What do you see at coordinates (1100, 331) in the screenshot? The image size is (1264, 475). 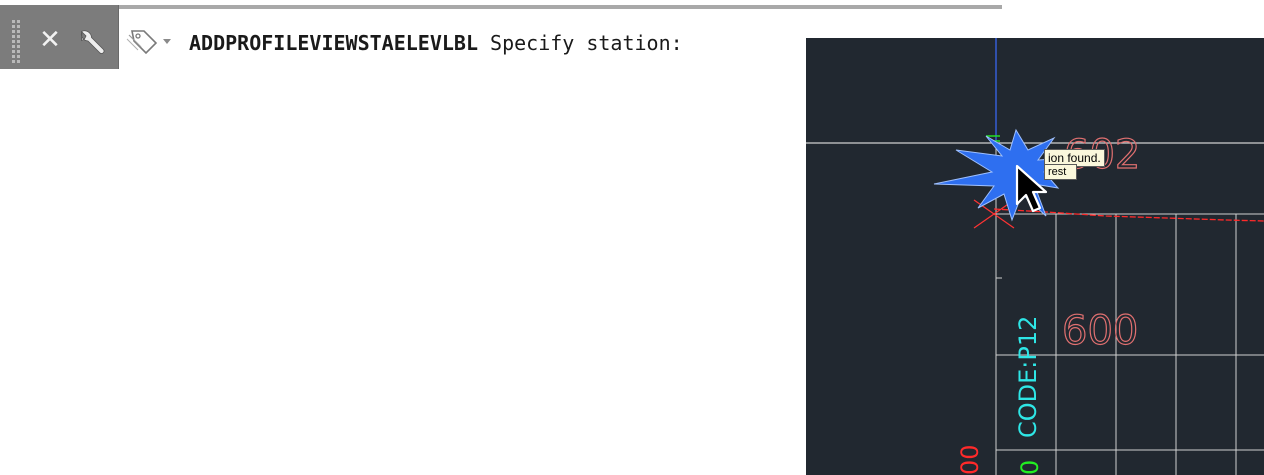 I see `elevation-label-mid: 600` at bounding box center [1100, 331].